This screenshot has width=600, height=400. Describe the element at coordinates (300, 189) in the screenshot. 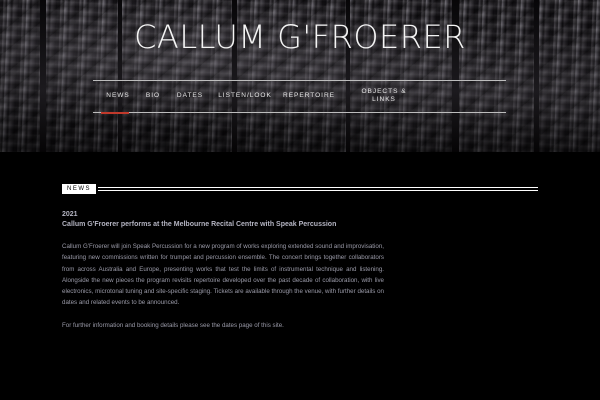

I see `section-header: NEWS` at that location.